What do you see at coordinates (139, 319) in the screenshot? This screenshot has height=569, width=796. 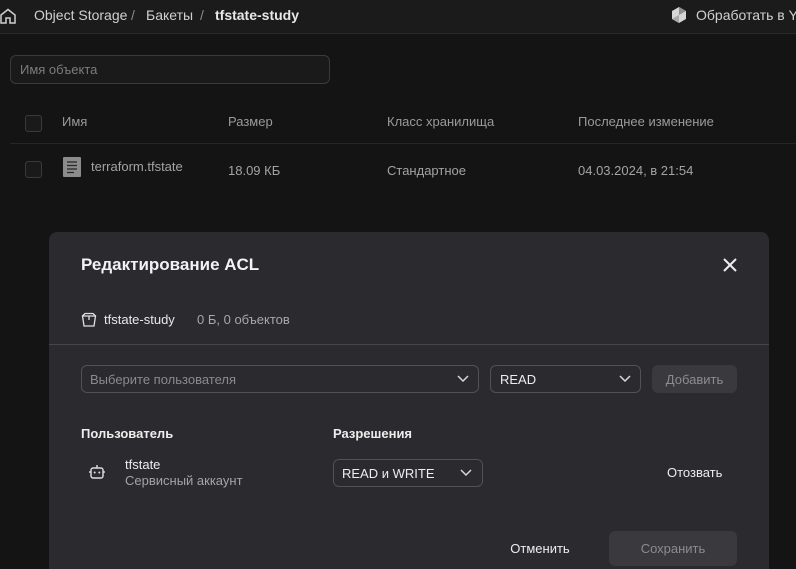 I see `bucket-name: tfstate-study` at bounding box center [139, 319].